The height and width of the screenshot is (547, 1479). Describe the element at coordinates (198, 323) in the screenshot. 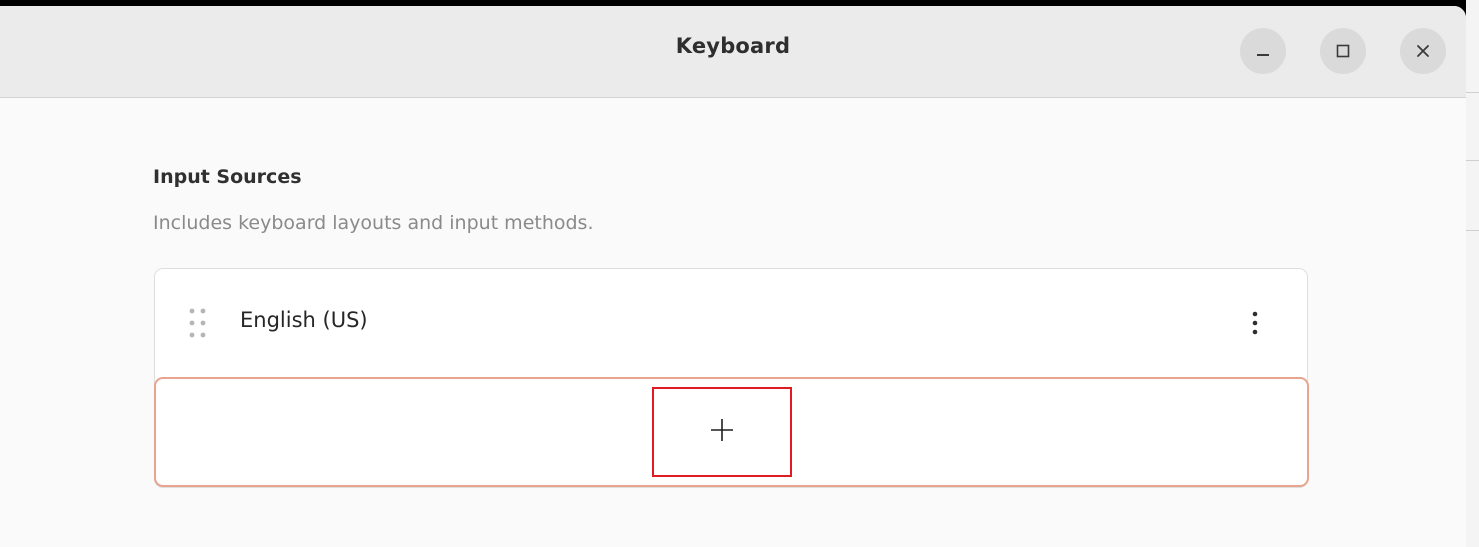

I see `drag-handle-icon` at that location.